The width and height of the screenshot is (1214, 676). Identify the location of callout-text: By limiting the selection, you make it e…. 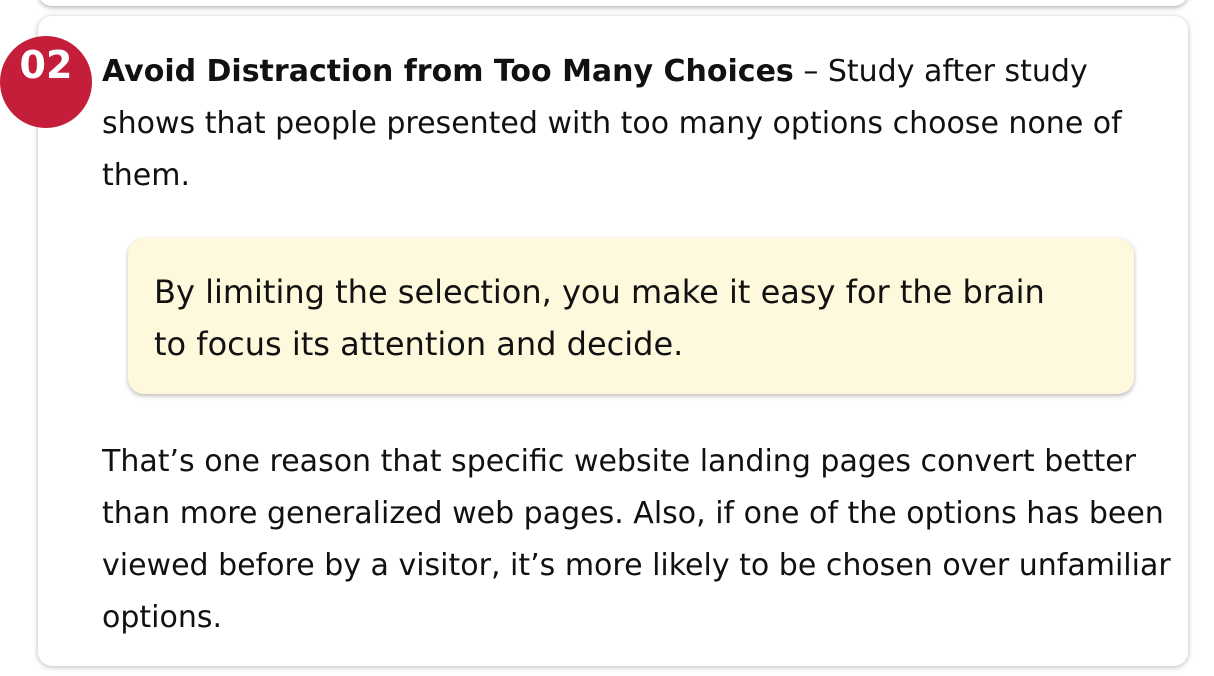
(599, 318).